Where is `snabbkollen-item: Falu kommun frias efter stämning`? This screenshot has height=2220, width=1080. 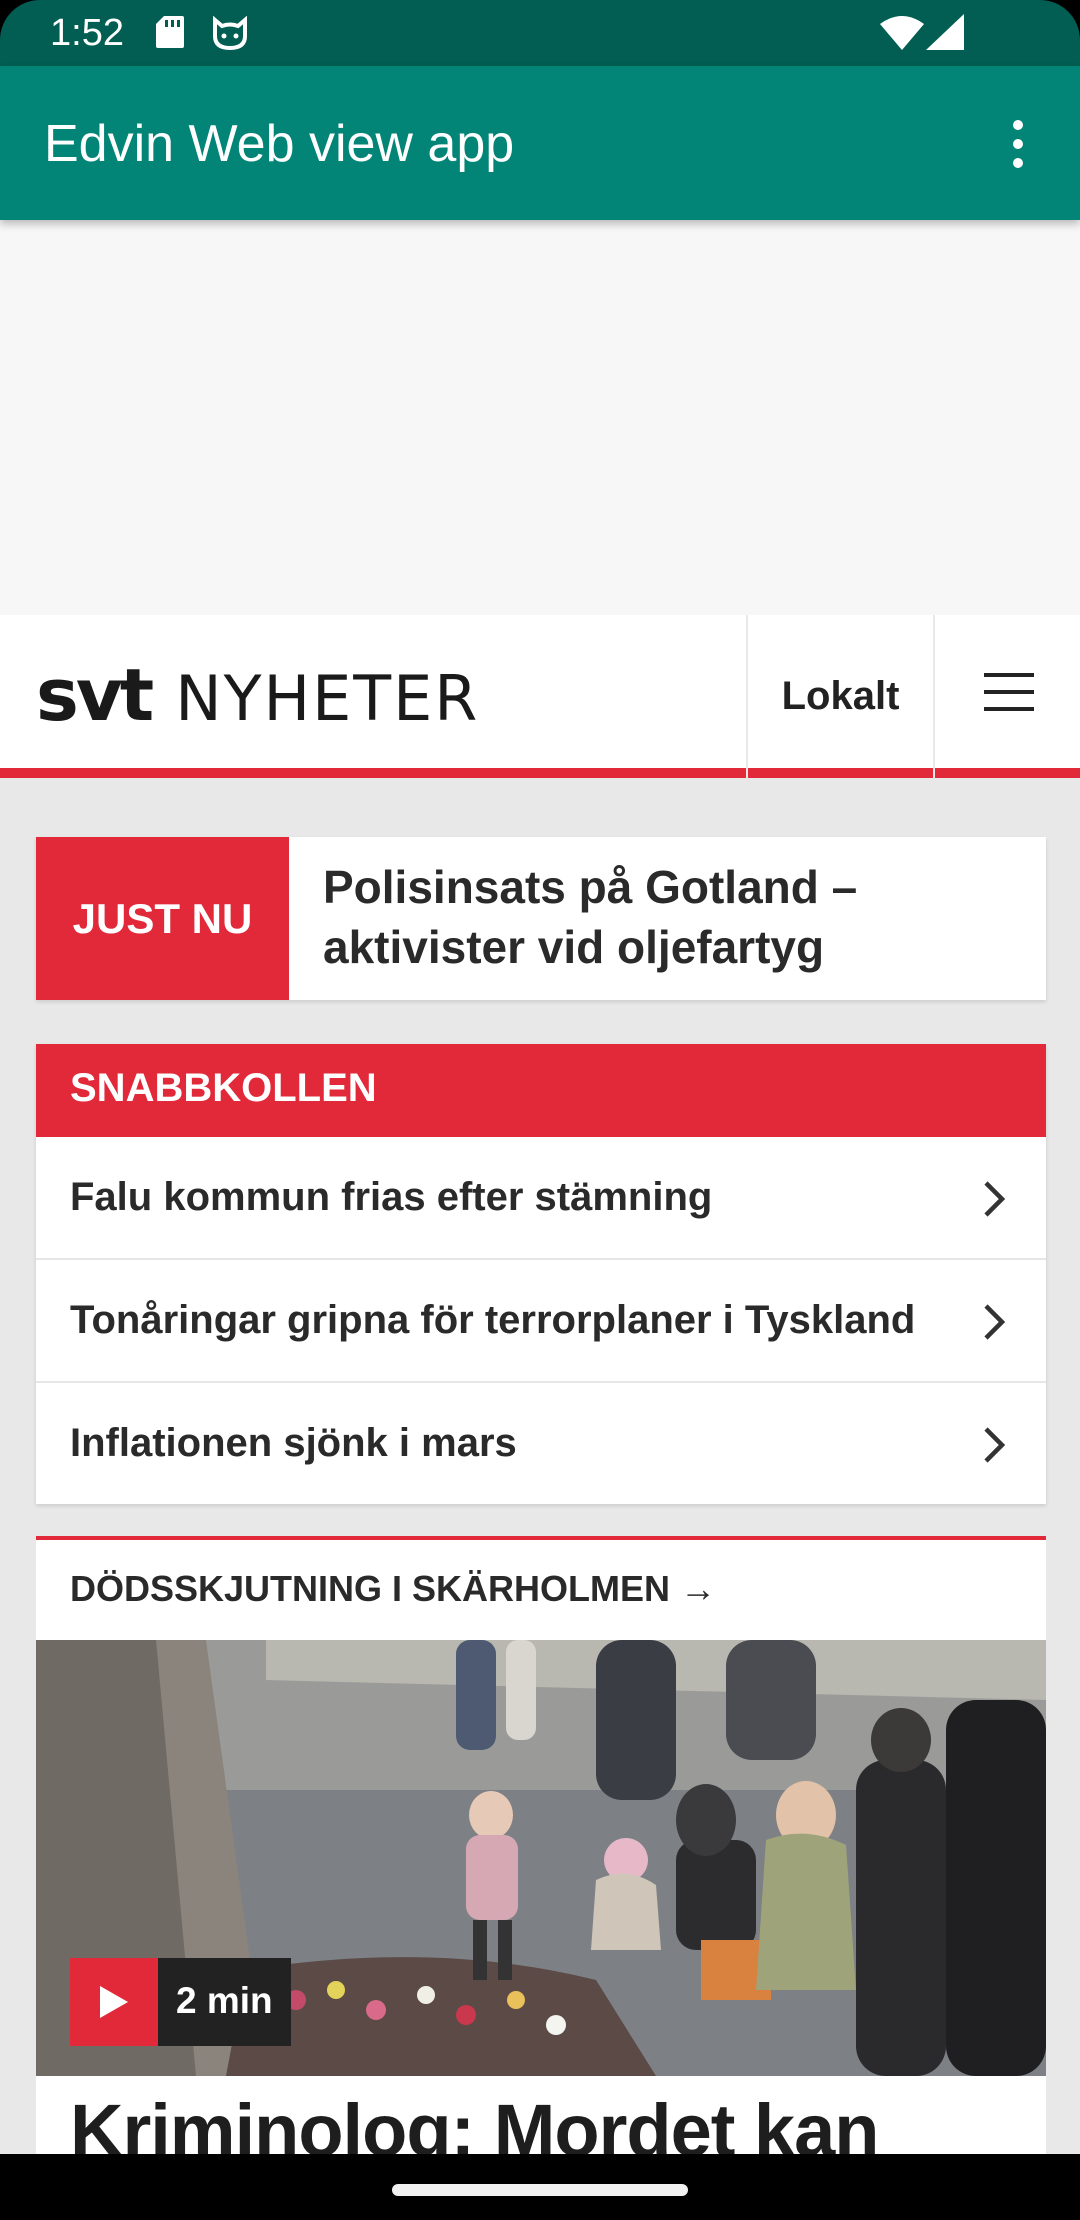 snabbkollen-item: Falu kommun frias efter stämning is located at coordinates (541, 1198).